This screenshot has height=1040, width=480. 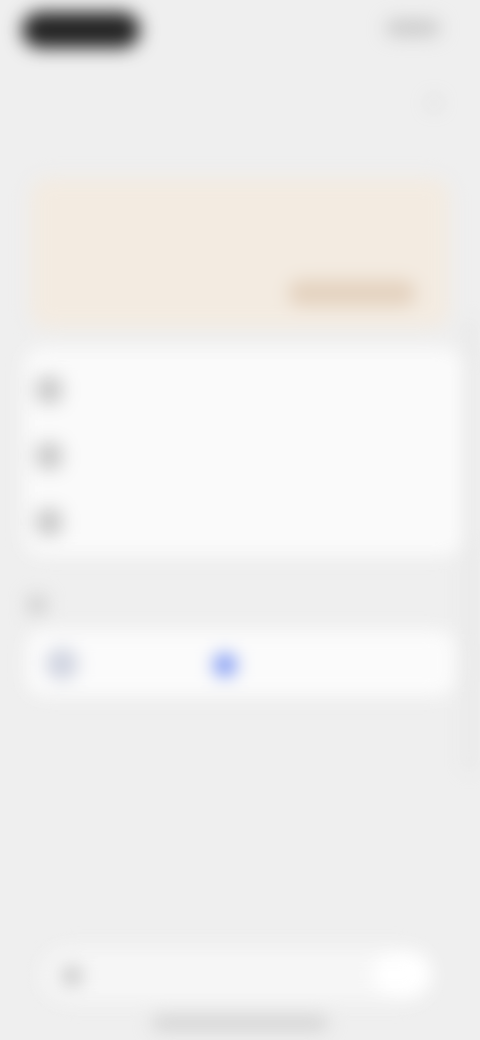 I want to click on user-icon, so click(x=49, y=390).